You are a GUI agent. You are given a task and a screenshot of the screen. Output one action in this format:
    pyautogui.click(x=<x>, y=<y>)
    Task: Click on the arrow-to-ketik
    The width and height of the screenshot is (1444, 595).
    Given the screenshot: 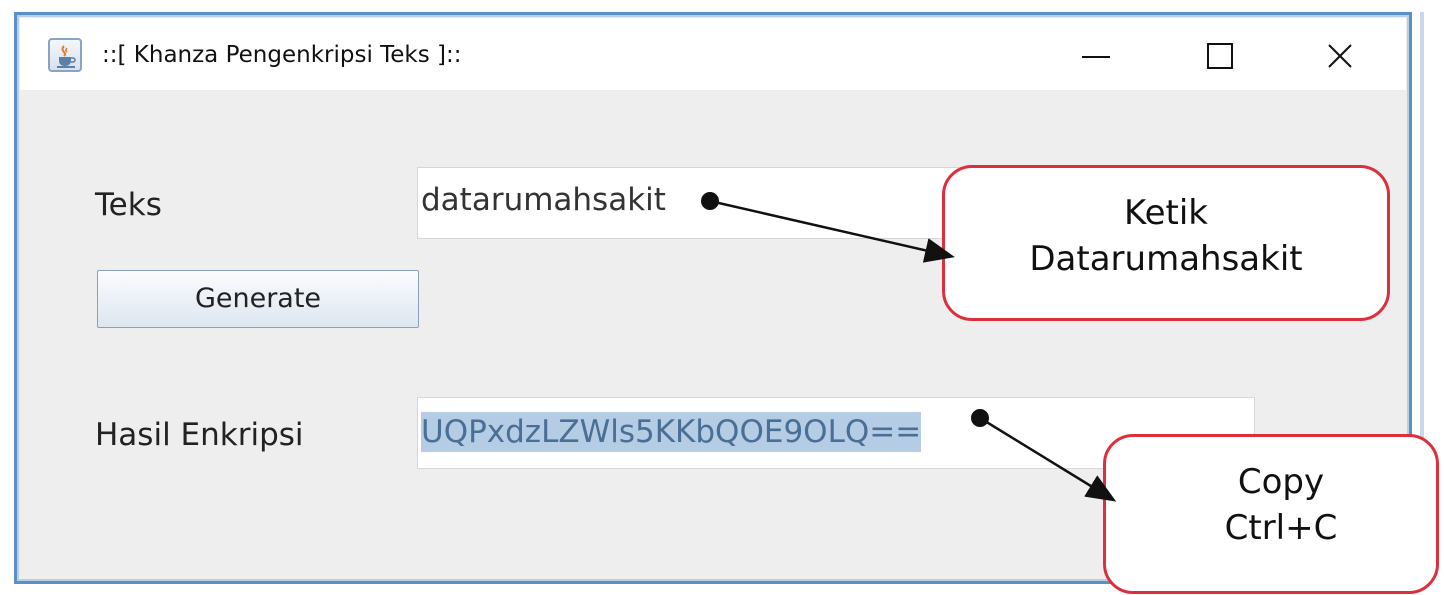 What is the action you would take?
    pyautogui.click(x=828, y=227)
    